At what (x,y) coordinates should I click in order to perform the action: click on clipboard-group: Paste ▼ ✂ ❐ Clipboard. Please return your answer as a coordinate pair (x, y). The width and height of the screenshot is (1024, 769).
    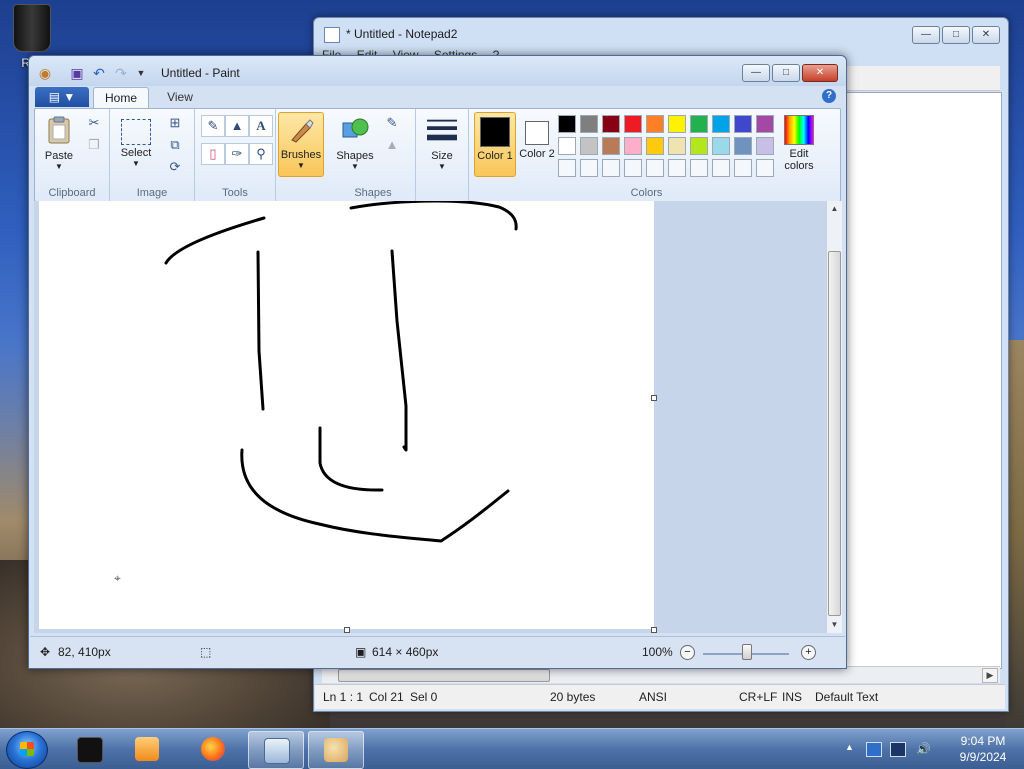
    Looking at the image, I should click on (72, 155).